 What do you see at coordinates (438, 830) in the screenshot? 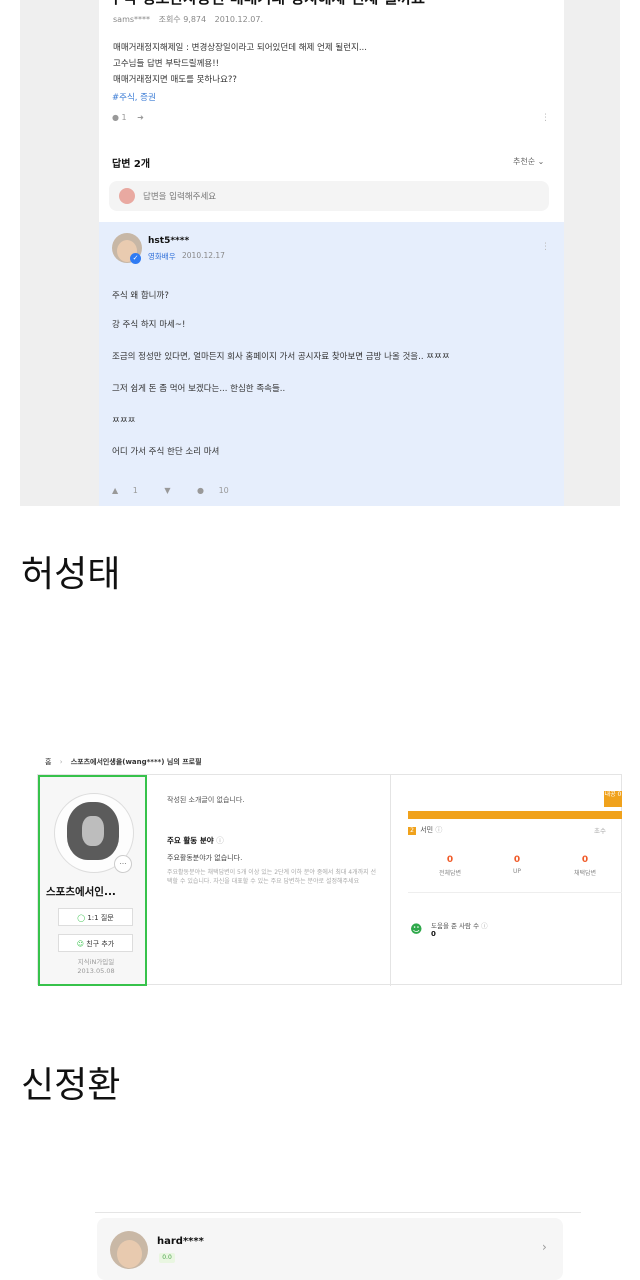
I see `help-icon: ⓘ` at bounding box center [438, 830].